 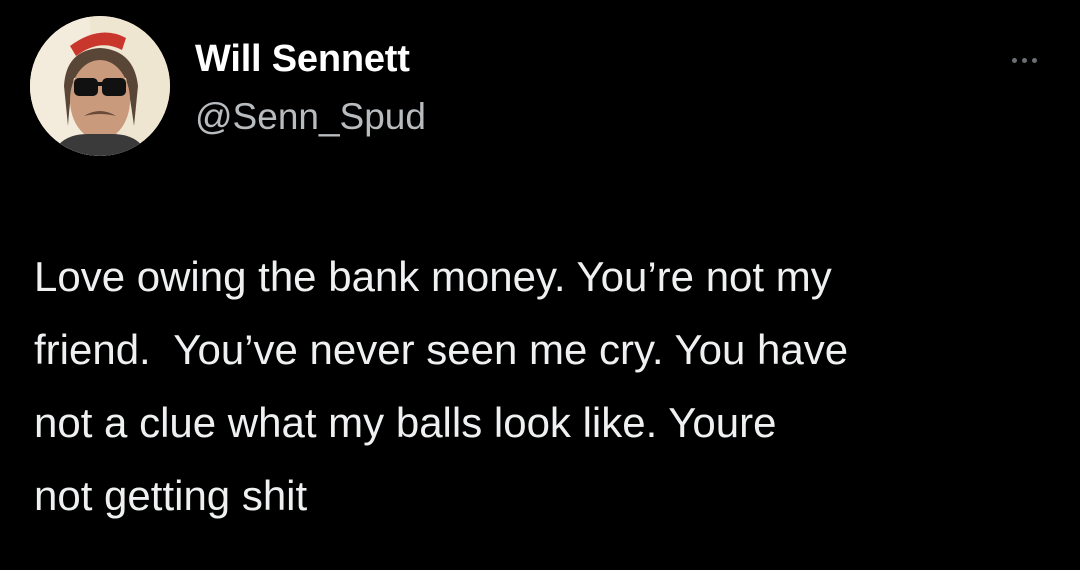 I want to click on display-name: Will Sennett, so click(x=302, y=59).